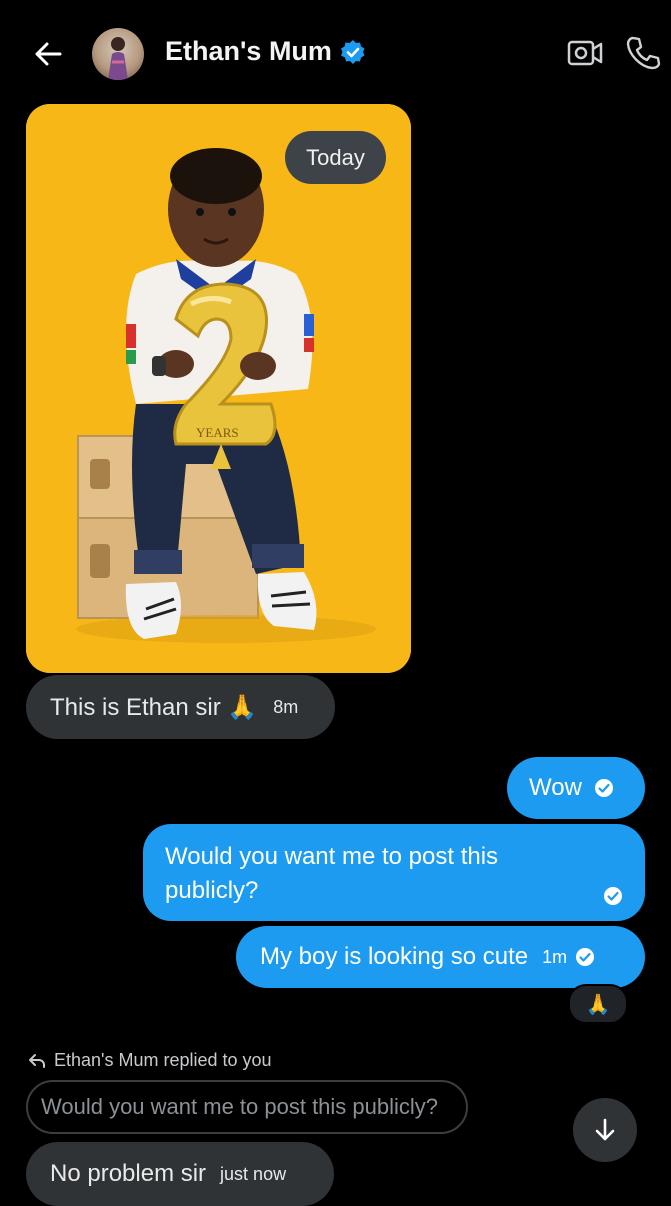 The image size is (671, 1206). I want to click on message-text: No problem sir, so click(128, 1173).